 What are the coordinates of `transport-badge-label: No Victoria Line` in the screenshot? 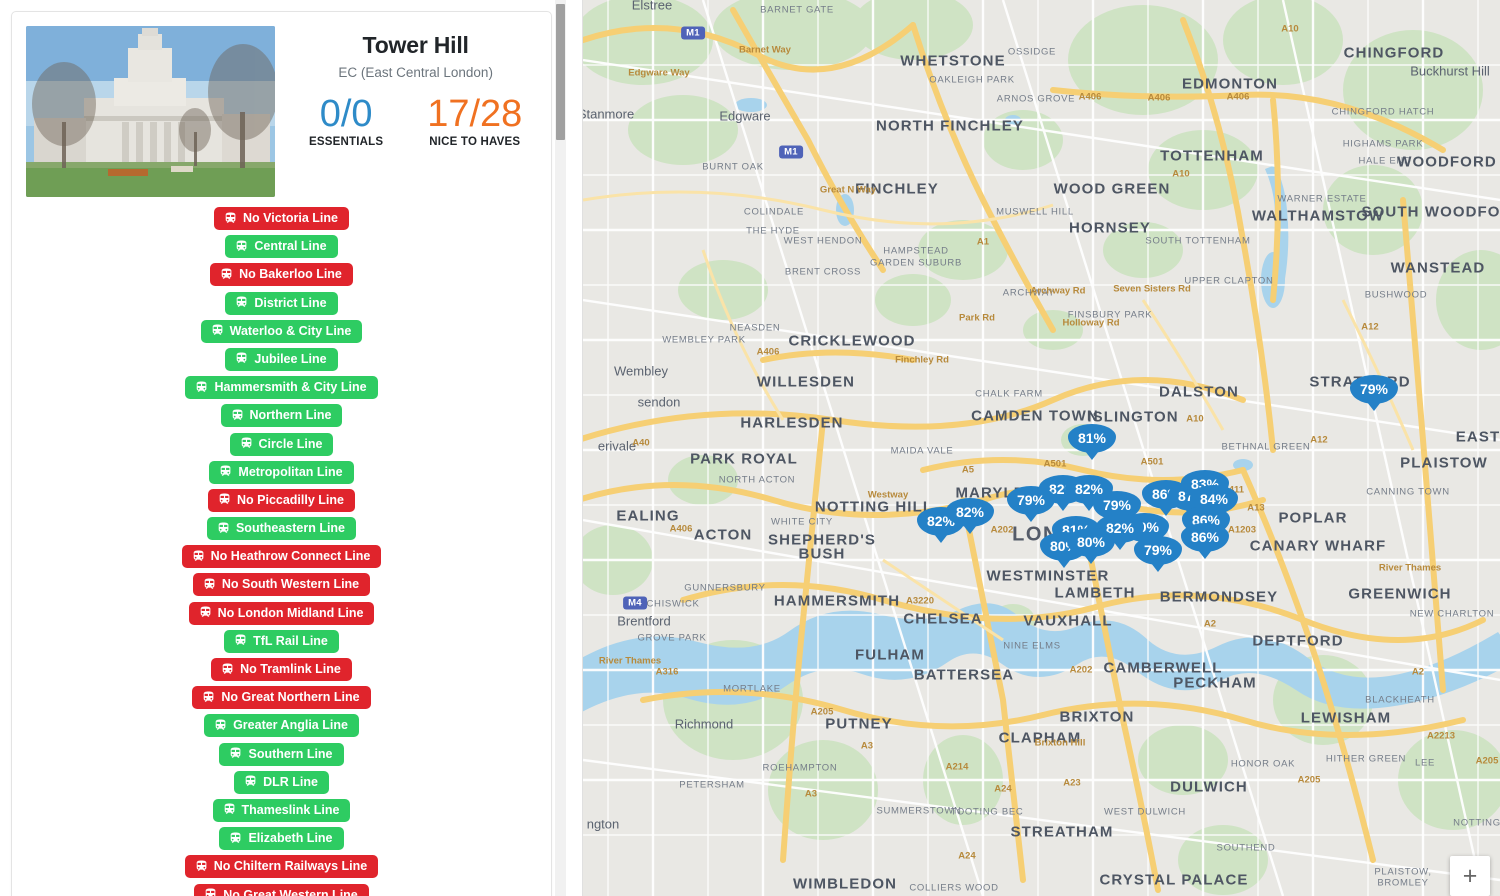 It's located at (290, 218).